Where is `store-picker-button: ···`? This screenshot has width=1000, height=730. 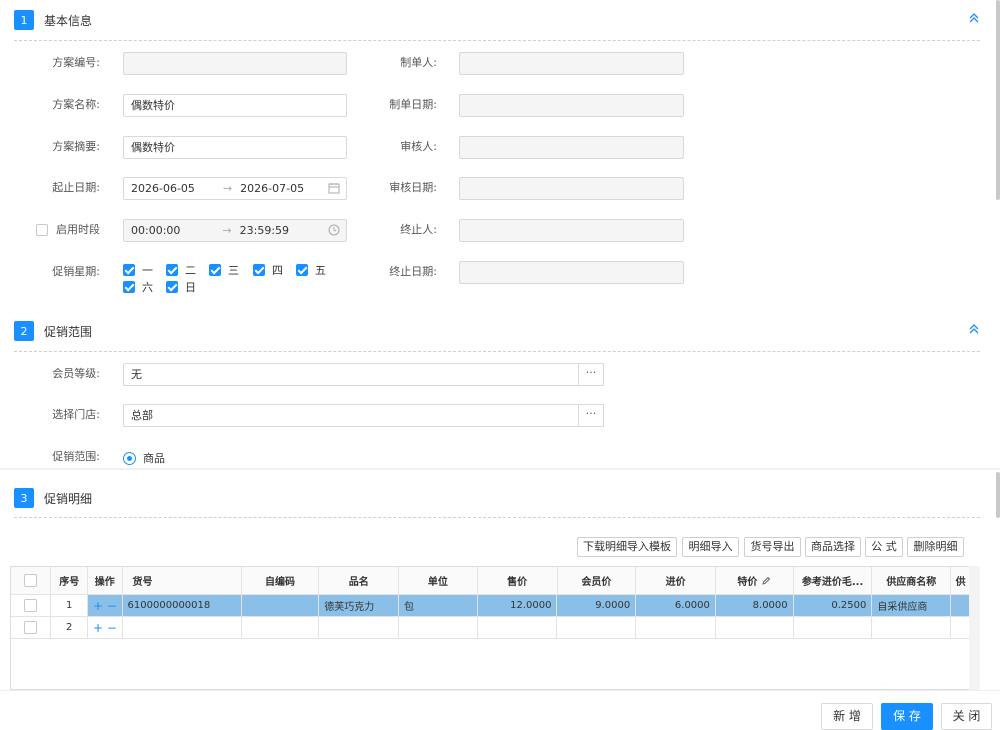 store-picker-button: ··· is located at coordinates (591, 415).